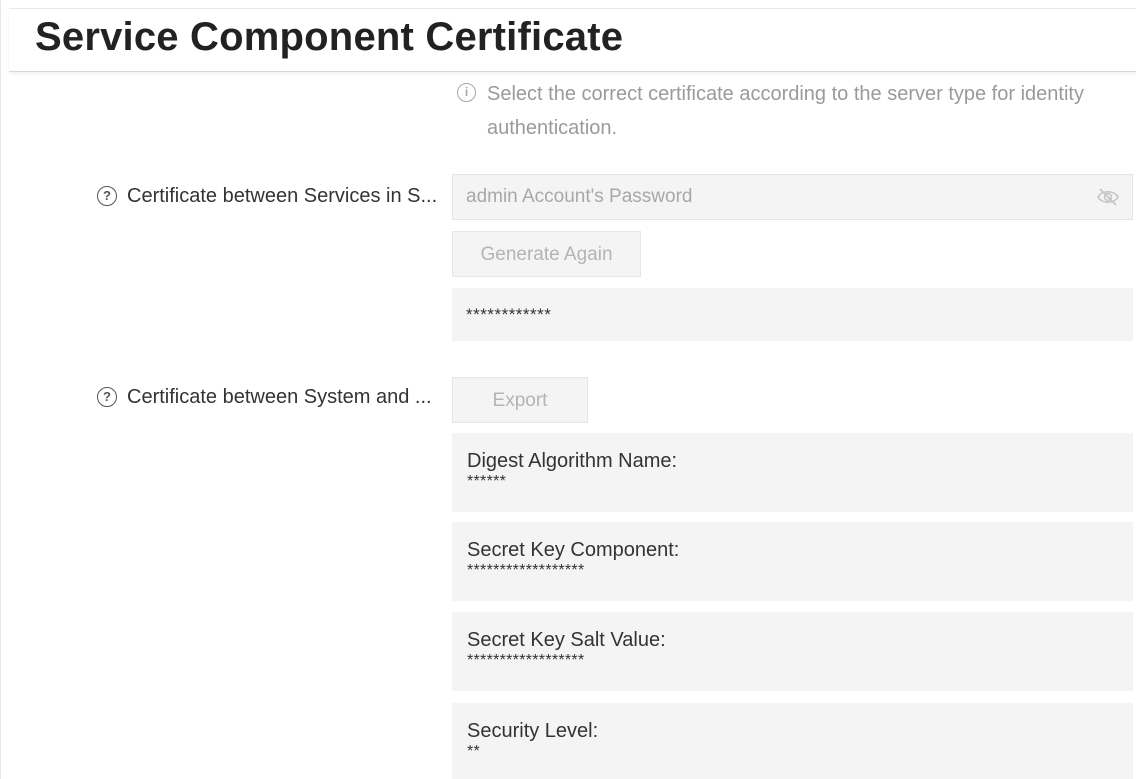 The image size is (1136, 779). I want to click on security-level-label: Security Level:, so click(533, 731).